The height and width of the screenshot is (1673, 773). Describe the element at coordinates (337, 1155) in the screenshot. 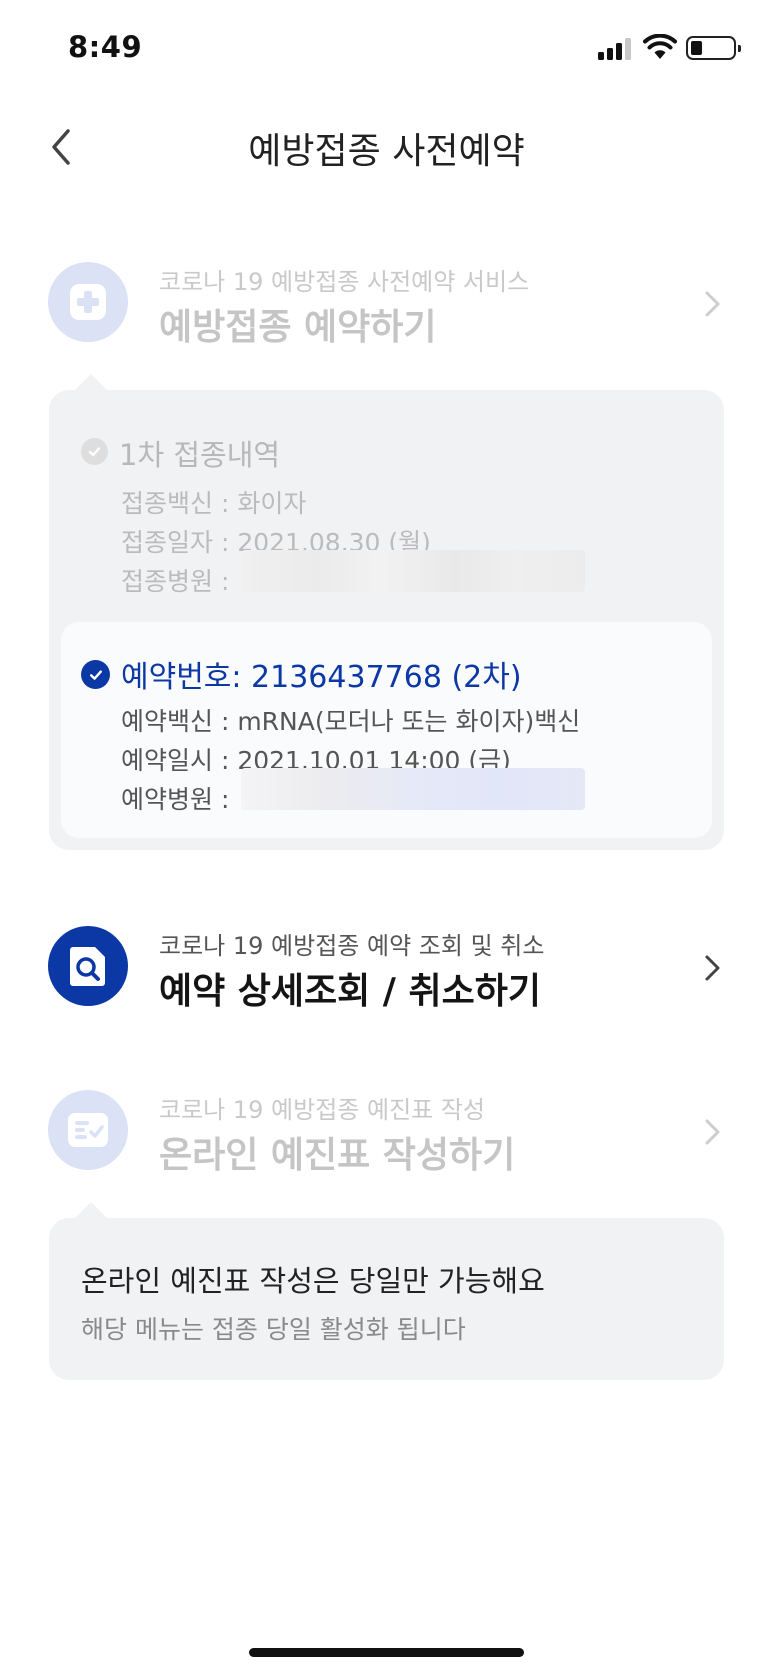

I see `questionnaire-menu-title: 온라인 예진표 작성하기` at that location.